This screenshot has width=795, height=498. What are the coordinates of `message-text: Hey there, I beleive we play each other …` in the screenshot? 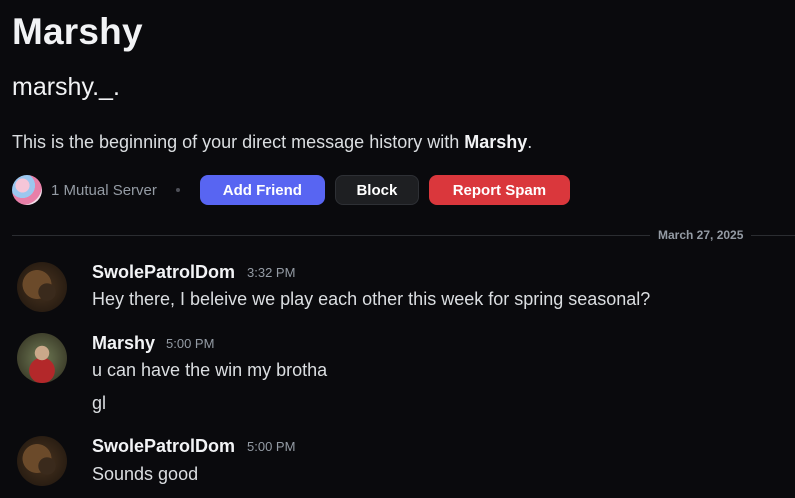 It's located at (371, 299).